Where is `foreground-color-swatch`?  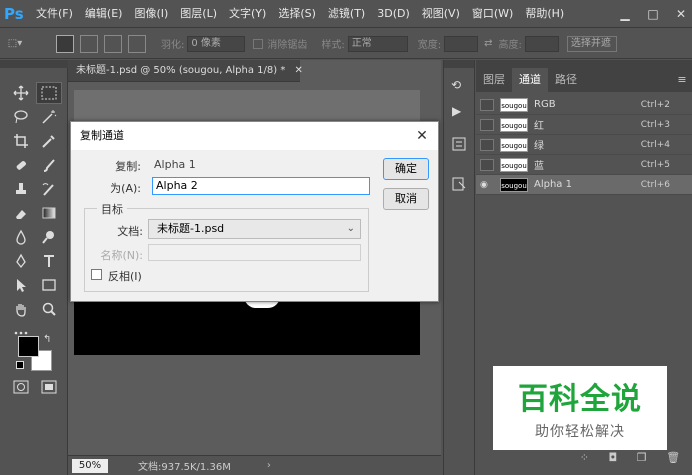 foreground-color-swatch is located at coordinates (28, 346).